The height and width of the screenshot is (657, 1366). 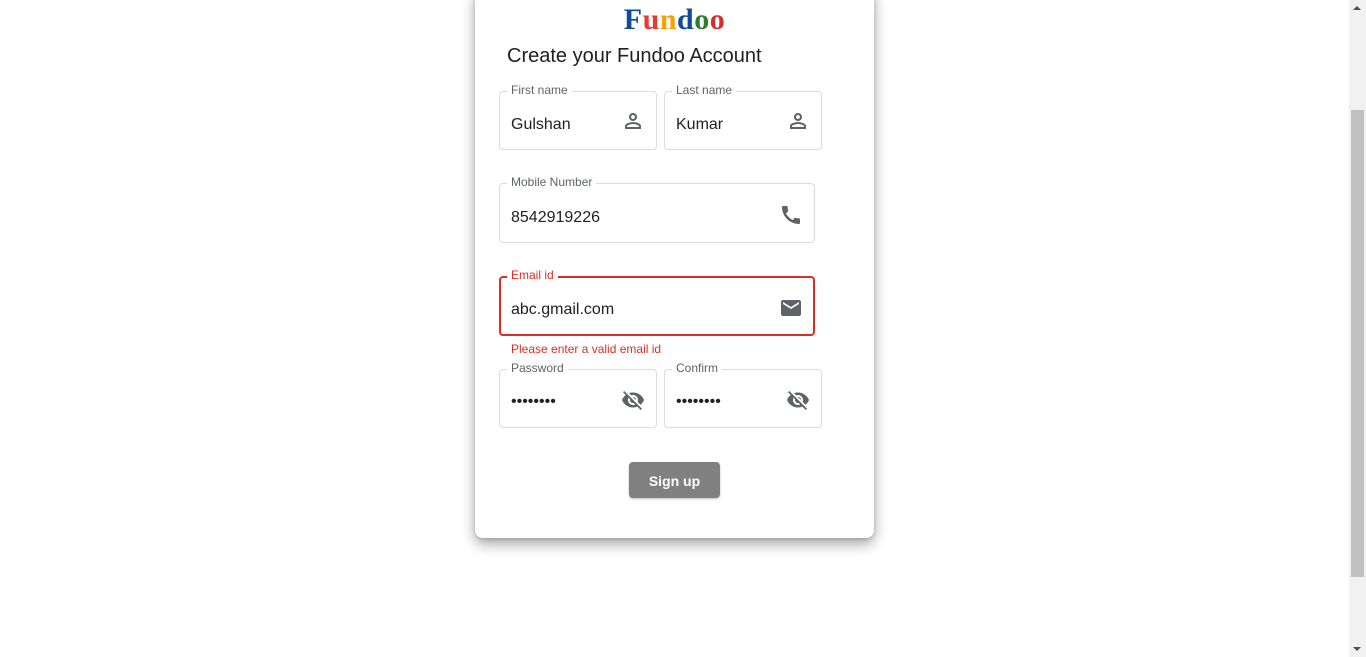 I want to click on last-name-field: Last name Kumar, so click(x=743, y=116).